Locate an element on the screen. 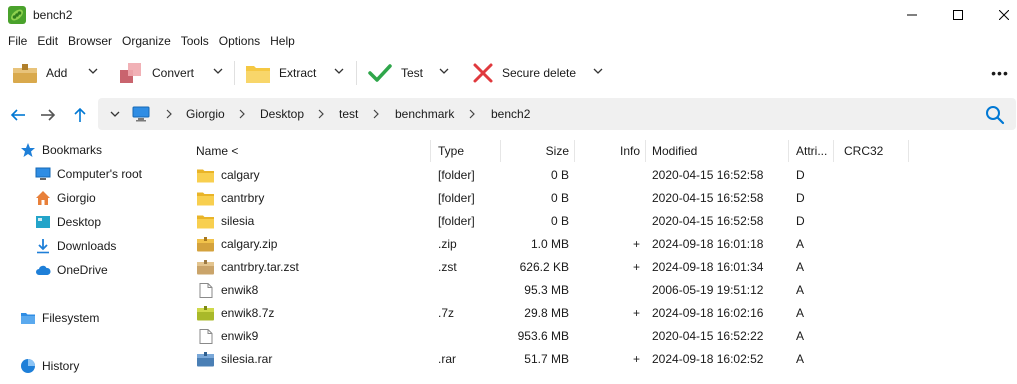 The height and width of the screenshot is (384, 1017). column-header-type: Type is located at coordinates (451, 151).